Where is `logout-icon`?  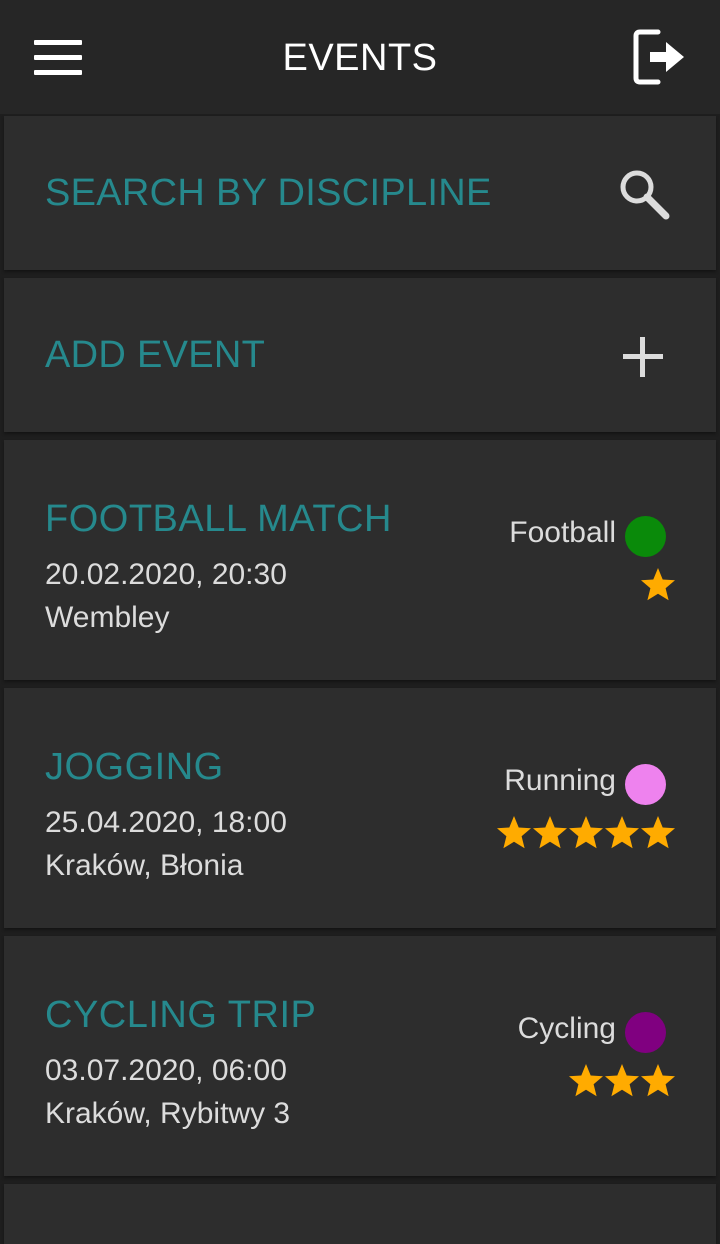
logout-icon is located at coordinates (658, 57).